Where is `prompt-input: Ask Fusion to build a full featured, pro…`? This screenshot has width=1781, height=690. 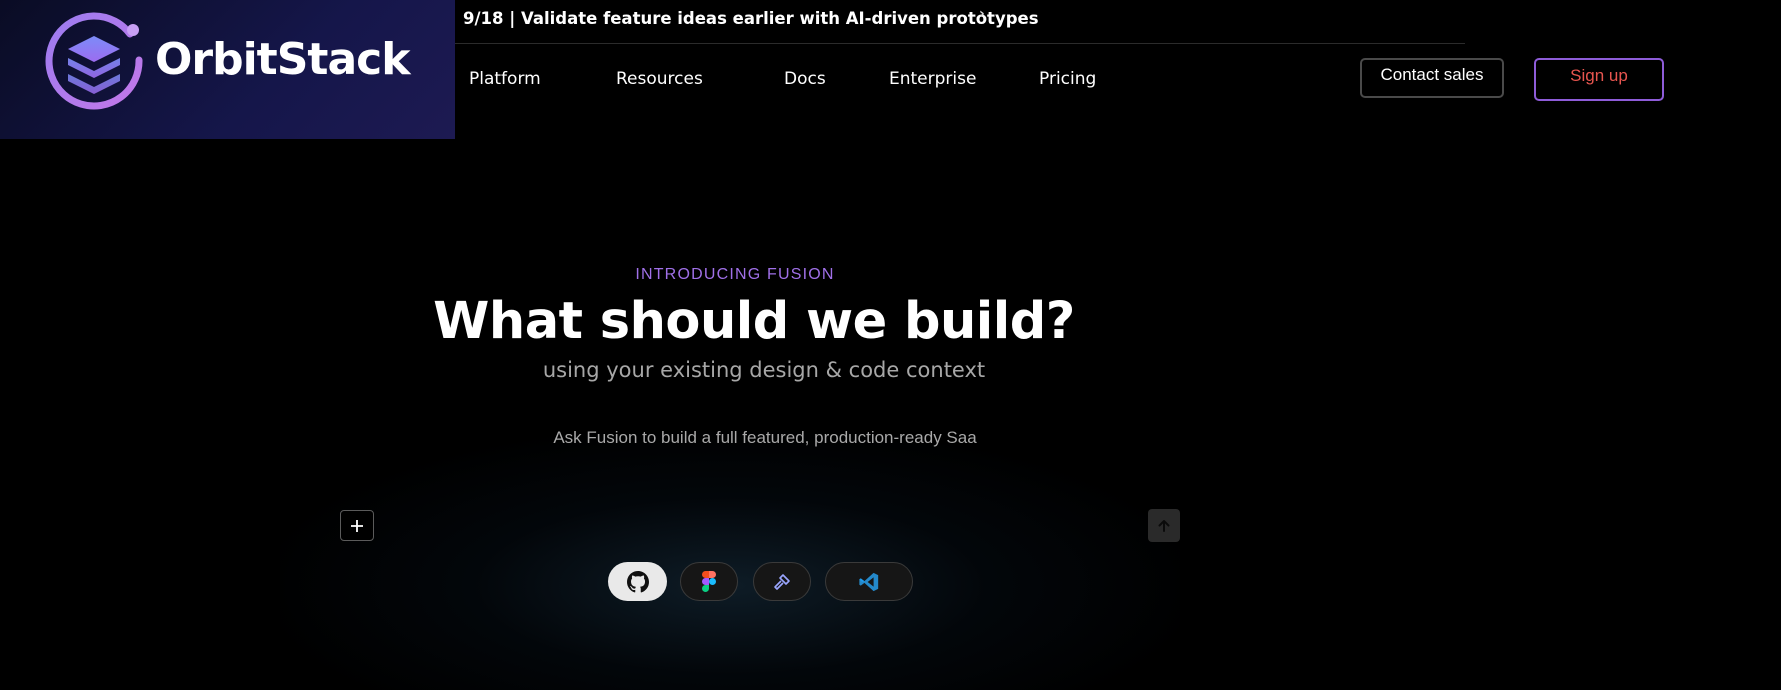 prompt-input: Ask Fusion to build a full featured, pro… is located at coordinates (765, 438).